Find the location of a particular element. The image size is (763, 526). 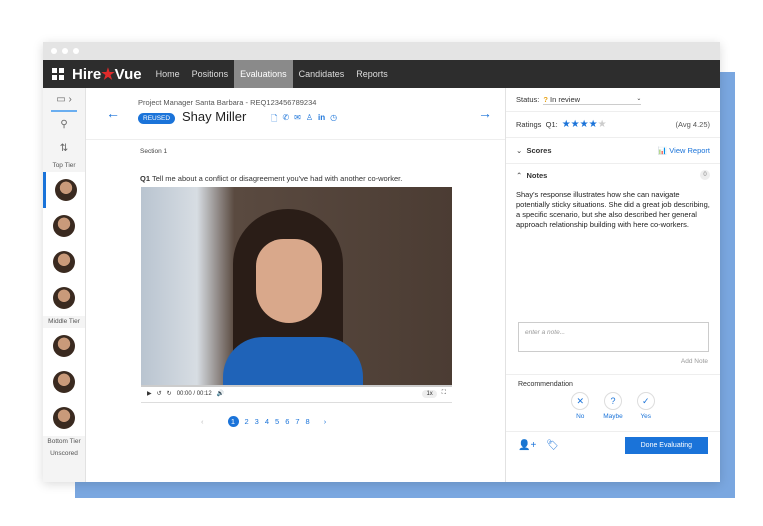

page-4: 4 is located at coordinates (267, 421).